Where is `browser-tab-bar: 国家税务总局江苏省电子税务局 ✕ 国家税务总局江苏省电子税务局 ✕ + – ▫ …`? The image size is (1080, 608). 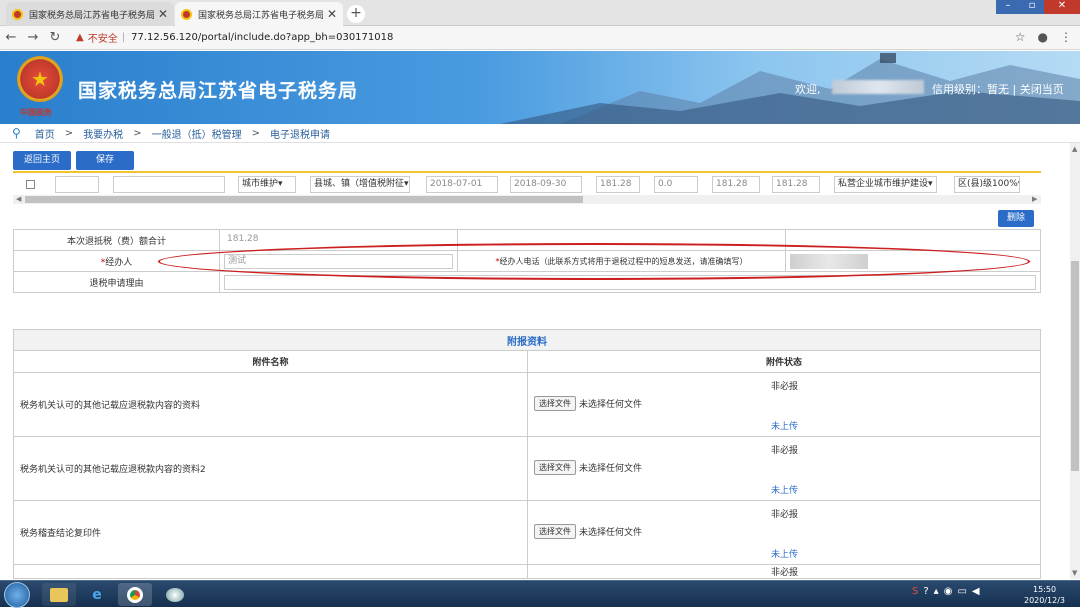
browser-tab-bar: 国家税务总局江苏省电子税务局 ✕ 国家税务总局江苏省电子税务局 ✕ + – ▫ … is located at coordinates (540, 13).